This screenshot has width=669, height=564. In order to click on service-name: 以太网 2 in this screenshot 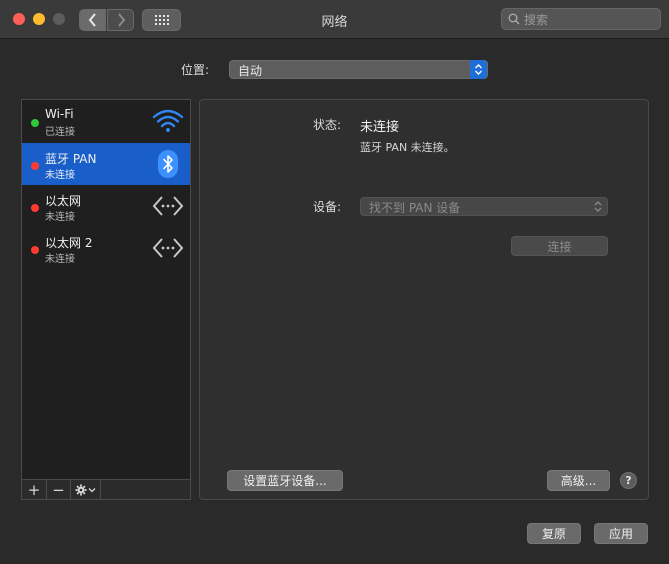, I will do `click(69, 243)`.